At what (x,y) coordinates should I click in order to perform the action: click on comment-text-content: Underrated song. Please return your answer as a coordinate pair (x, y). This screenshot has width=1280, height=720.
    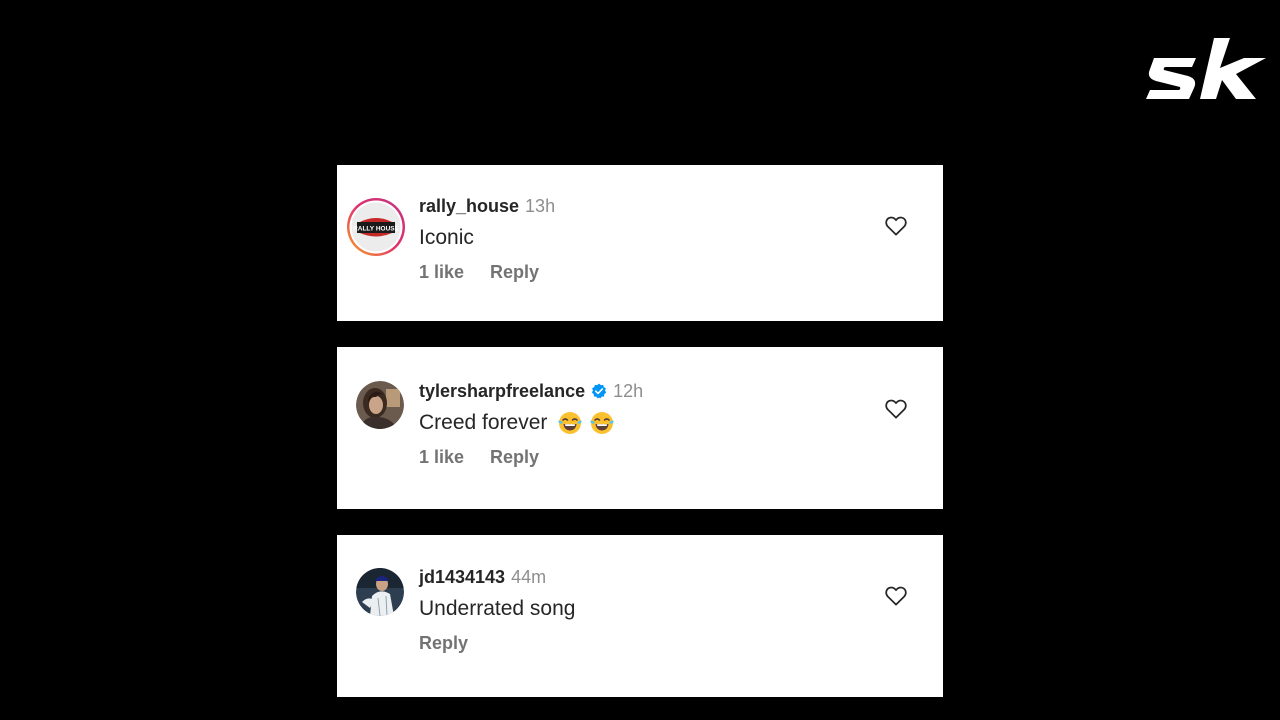
    Looking at the image, I should click on (497, 608).